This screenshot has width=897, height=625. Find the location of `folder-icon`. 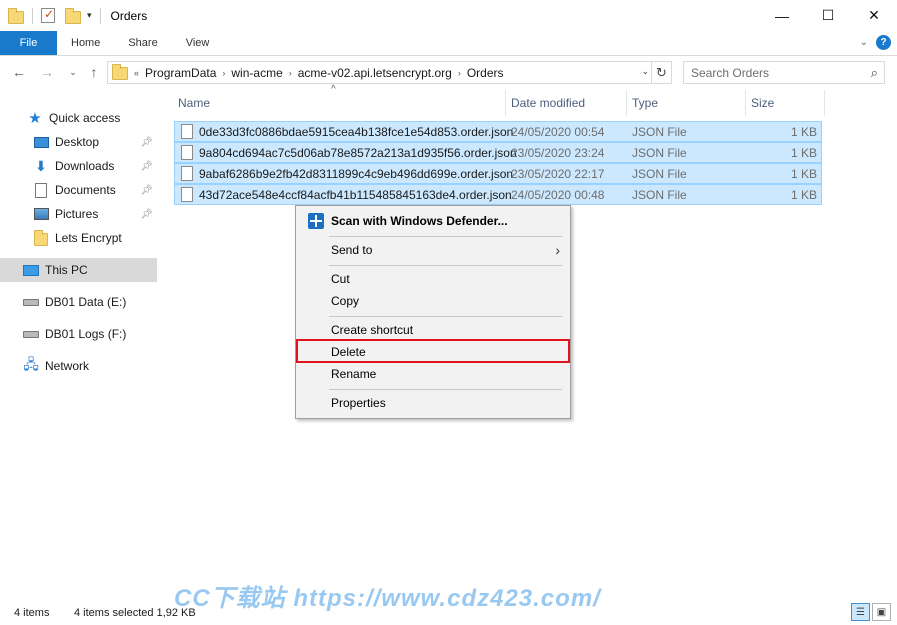

folder-icon is located at coordinates (120, 72).